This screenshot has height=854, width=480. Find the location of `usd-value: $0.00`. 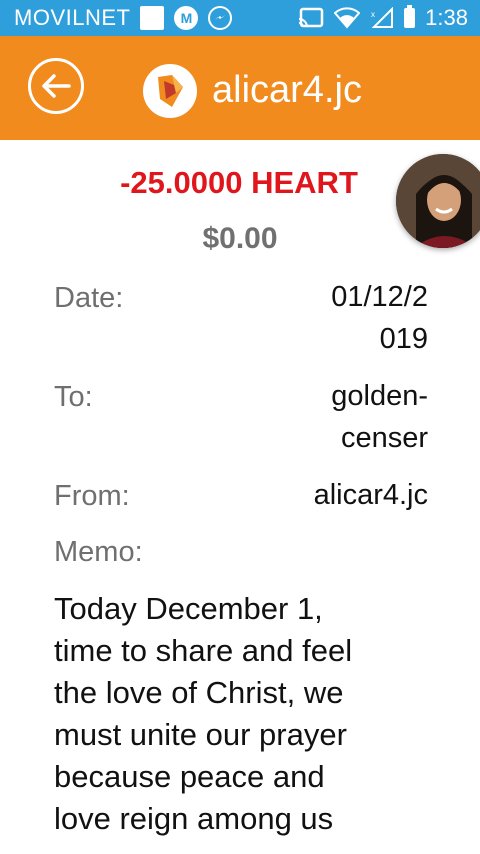

usd-value: $0.00 is located at coordinates (240, 238).